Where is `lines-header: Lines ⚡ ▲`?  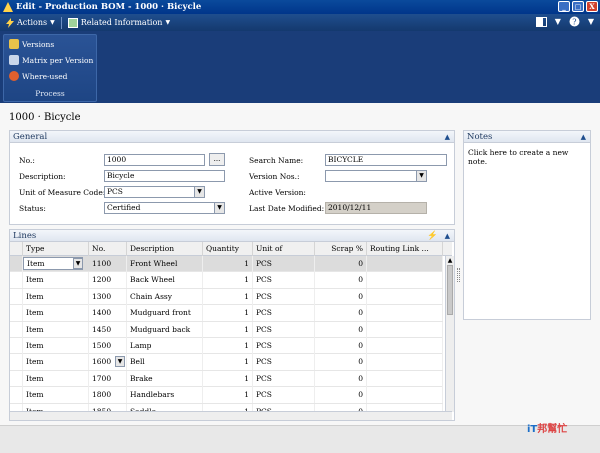
lines-header: Lines ⚡ ▲ is located at coordinates (232, 236).